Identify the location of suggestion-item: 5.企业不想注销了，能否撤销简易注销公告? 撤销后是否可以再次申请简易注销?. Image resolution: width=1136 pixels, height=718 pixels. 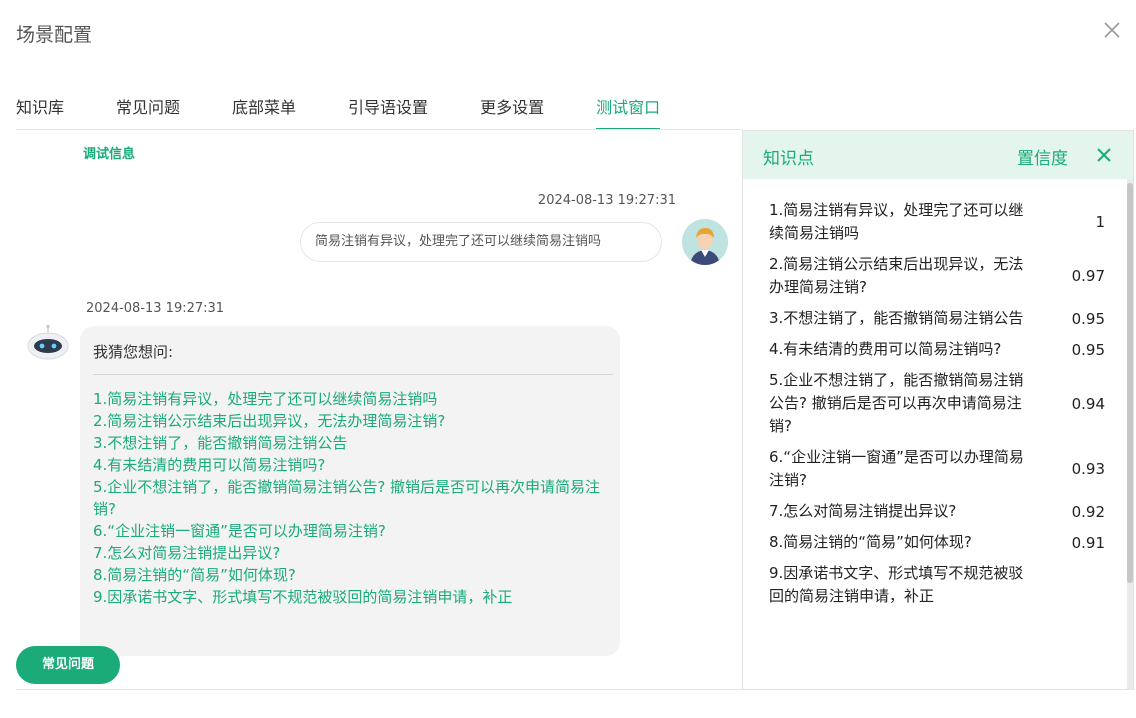
(353, 498).